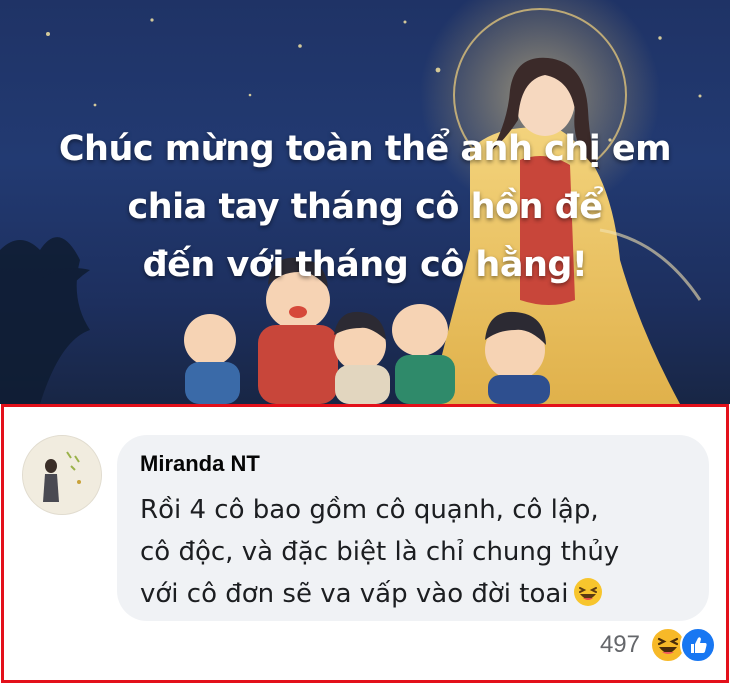  What do you see at coordinates (369, 510) in the screenshot?
I see `comment-line: Rồi 4 cô bao gồm cô quạnh, cô lập,` at bounding box center [369, 510].